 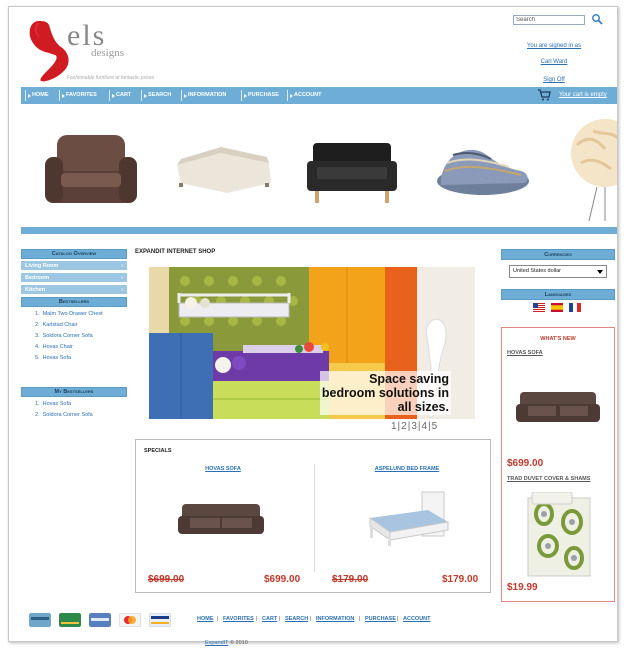 I want to click on copyright: ExpandIT © 2010, so click(x=226, y=643).